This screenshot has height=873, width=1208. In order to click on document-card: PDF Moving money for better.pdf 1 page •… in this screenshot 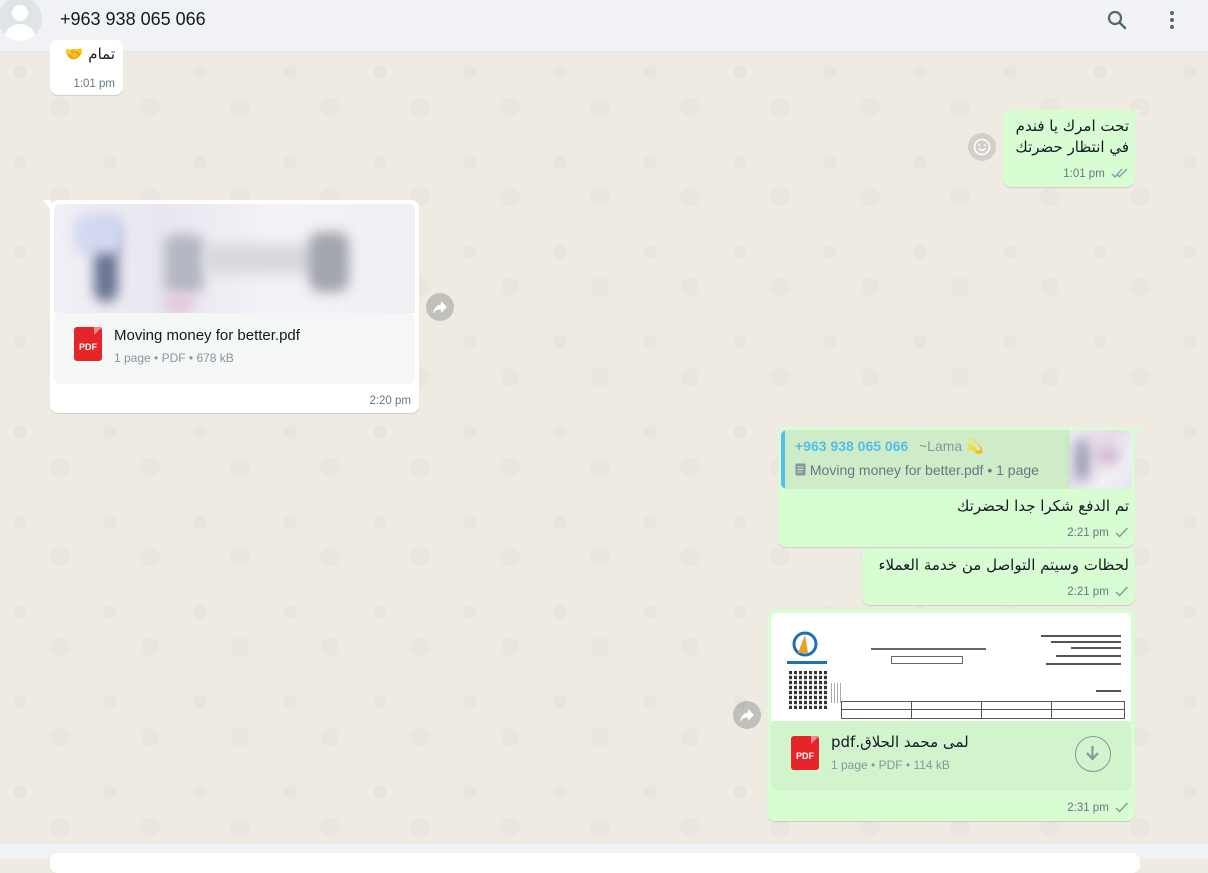, I will do `click(234, 348)`.